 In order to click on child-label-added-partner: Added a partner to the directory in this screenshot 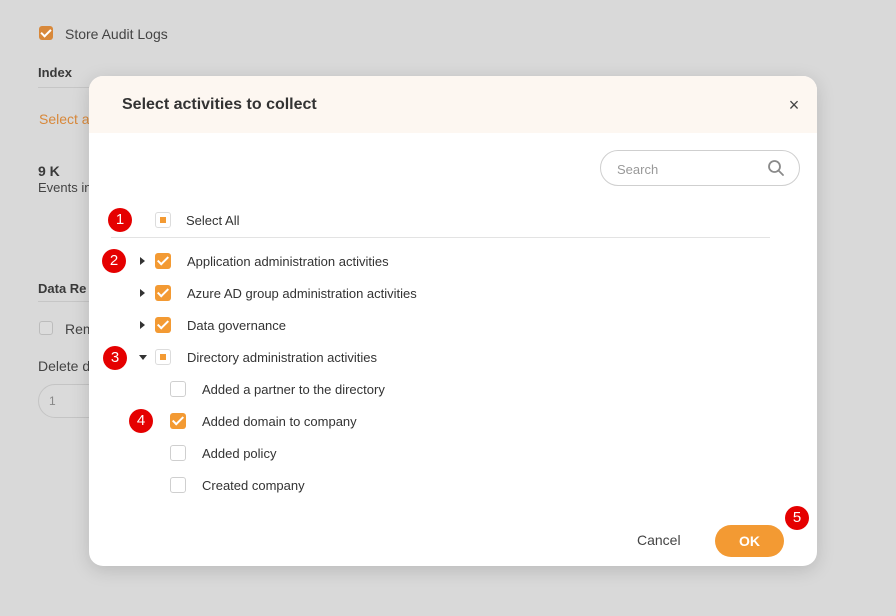, I will do `click(293, 389)`.